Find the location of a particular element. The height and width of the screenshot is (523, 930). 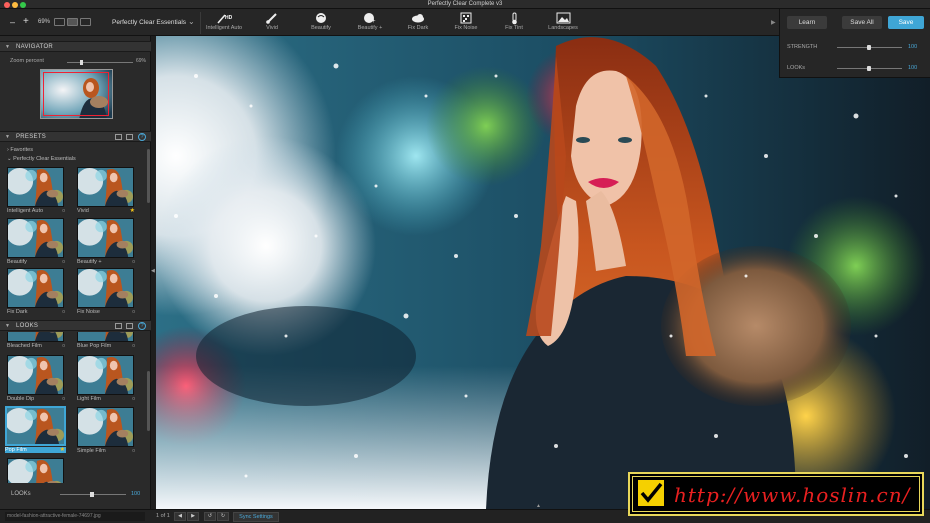

presets-scrollbar is located at coordinates (148, 176).